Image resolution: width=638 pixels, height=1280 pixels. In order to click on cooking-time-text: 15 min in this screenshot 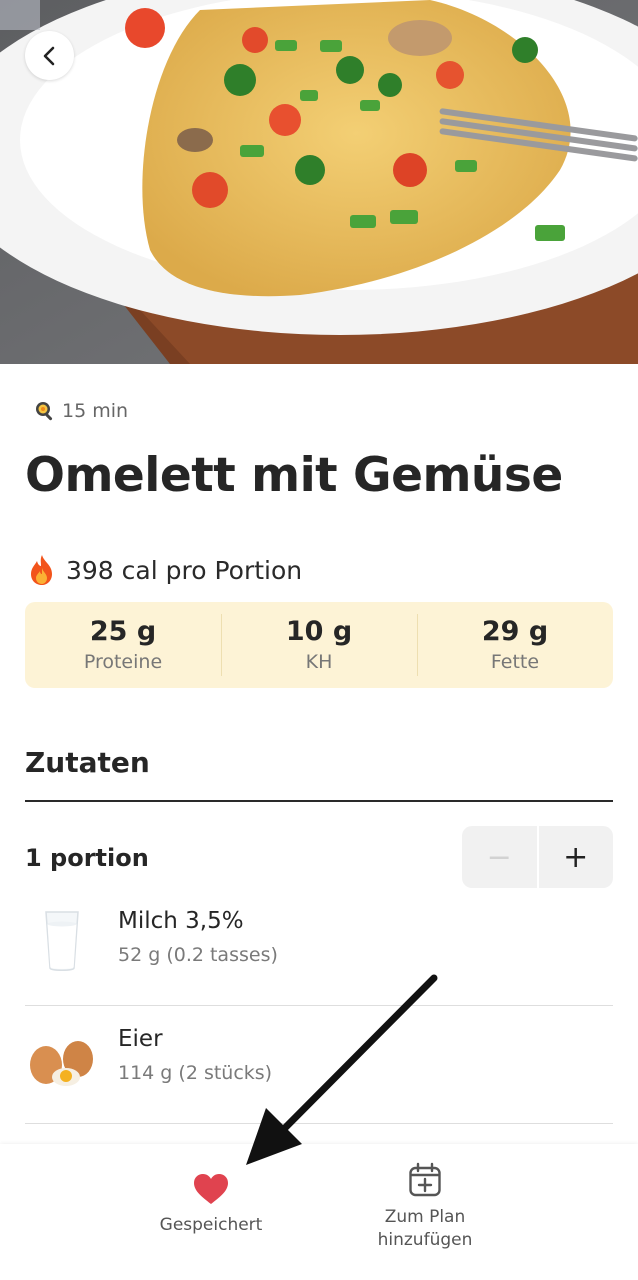, I will do `click(95, 411)`.